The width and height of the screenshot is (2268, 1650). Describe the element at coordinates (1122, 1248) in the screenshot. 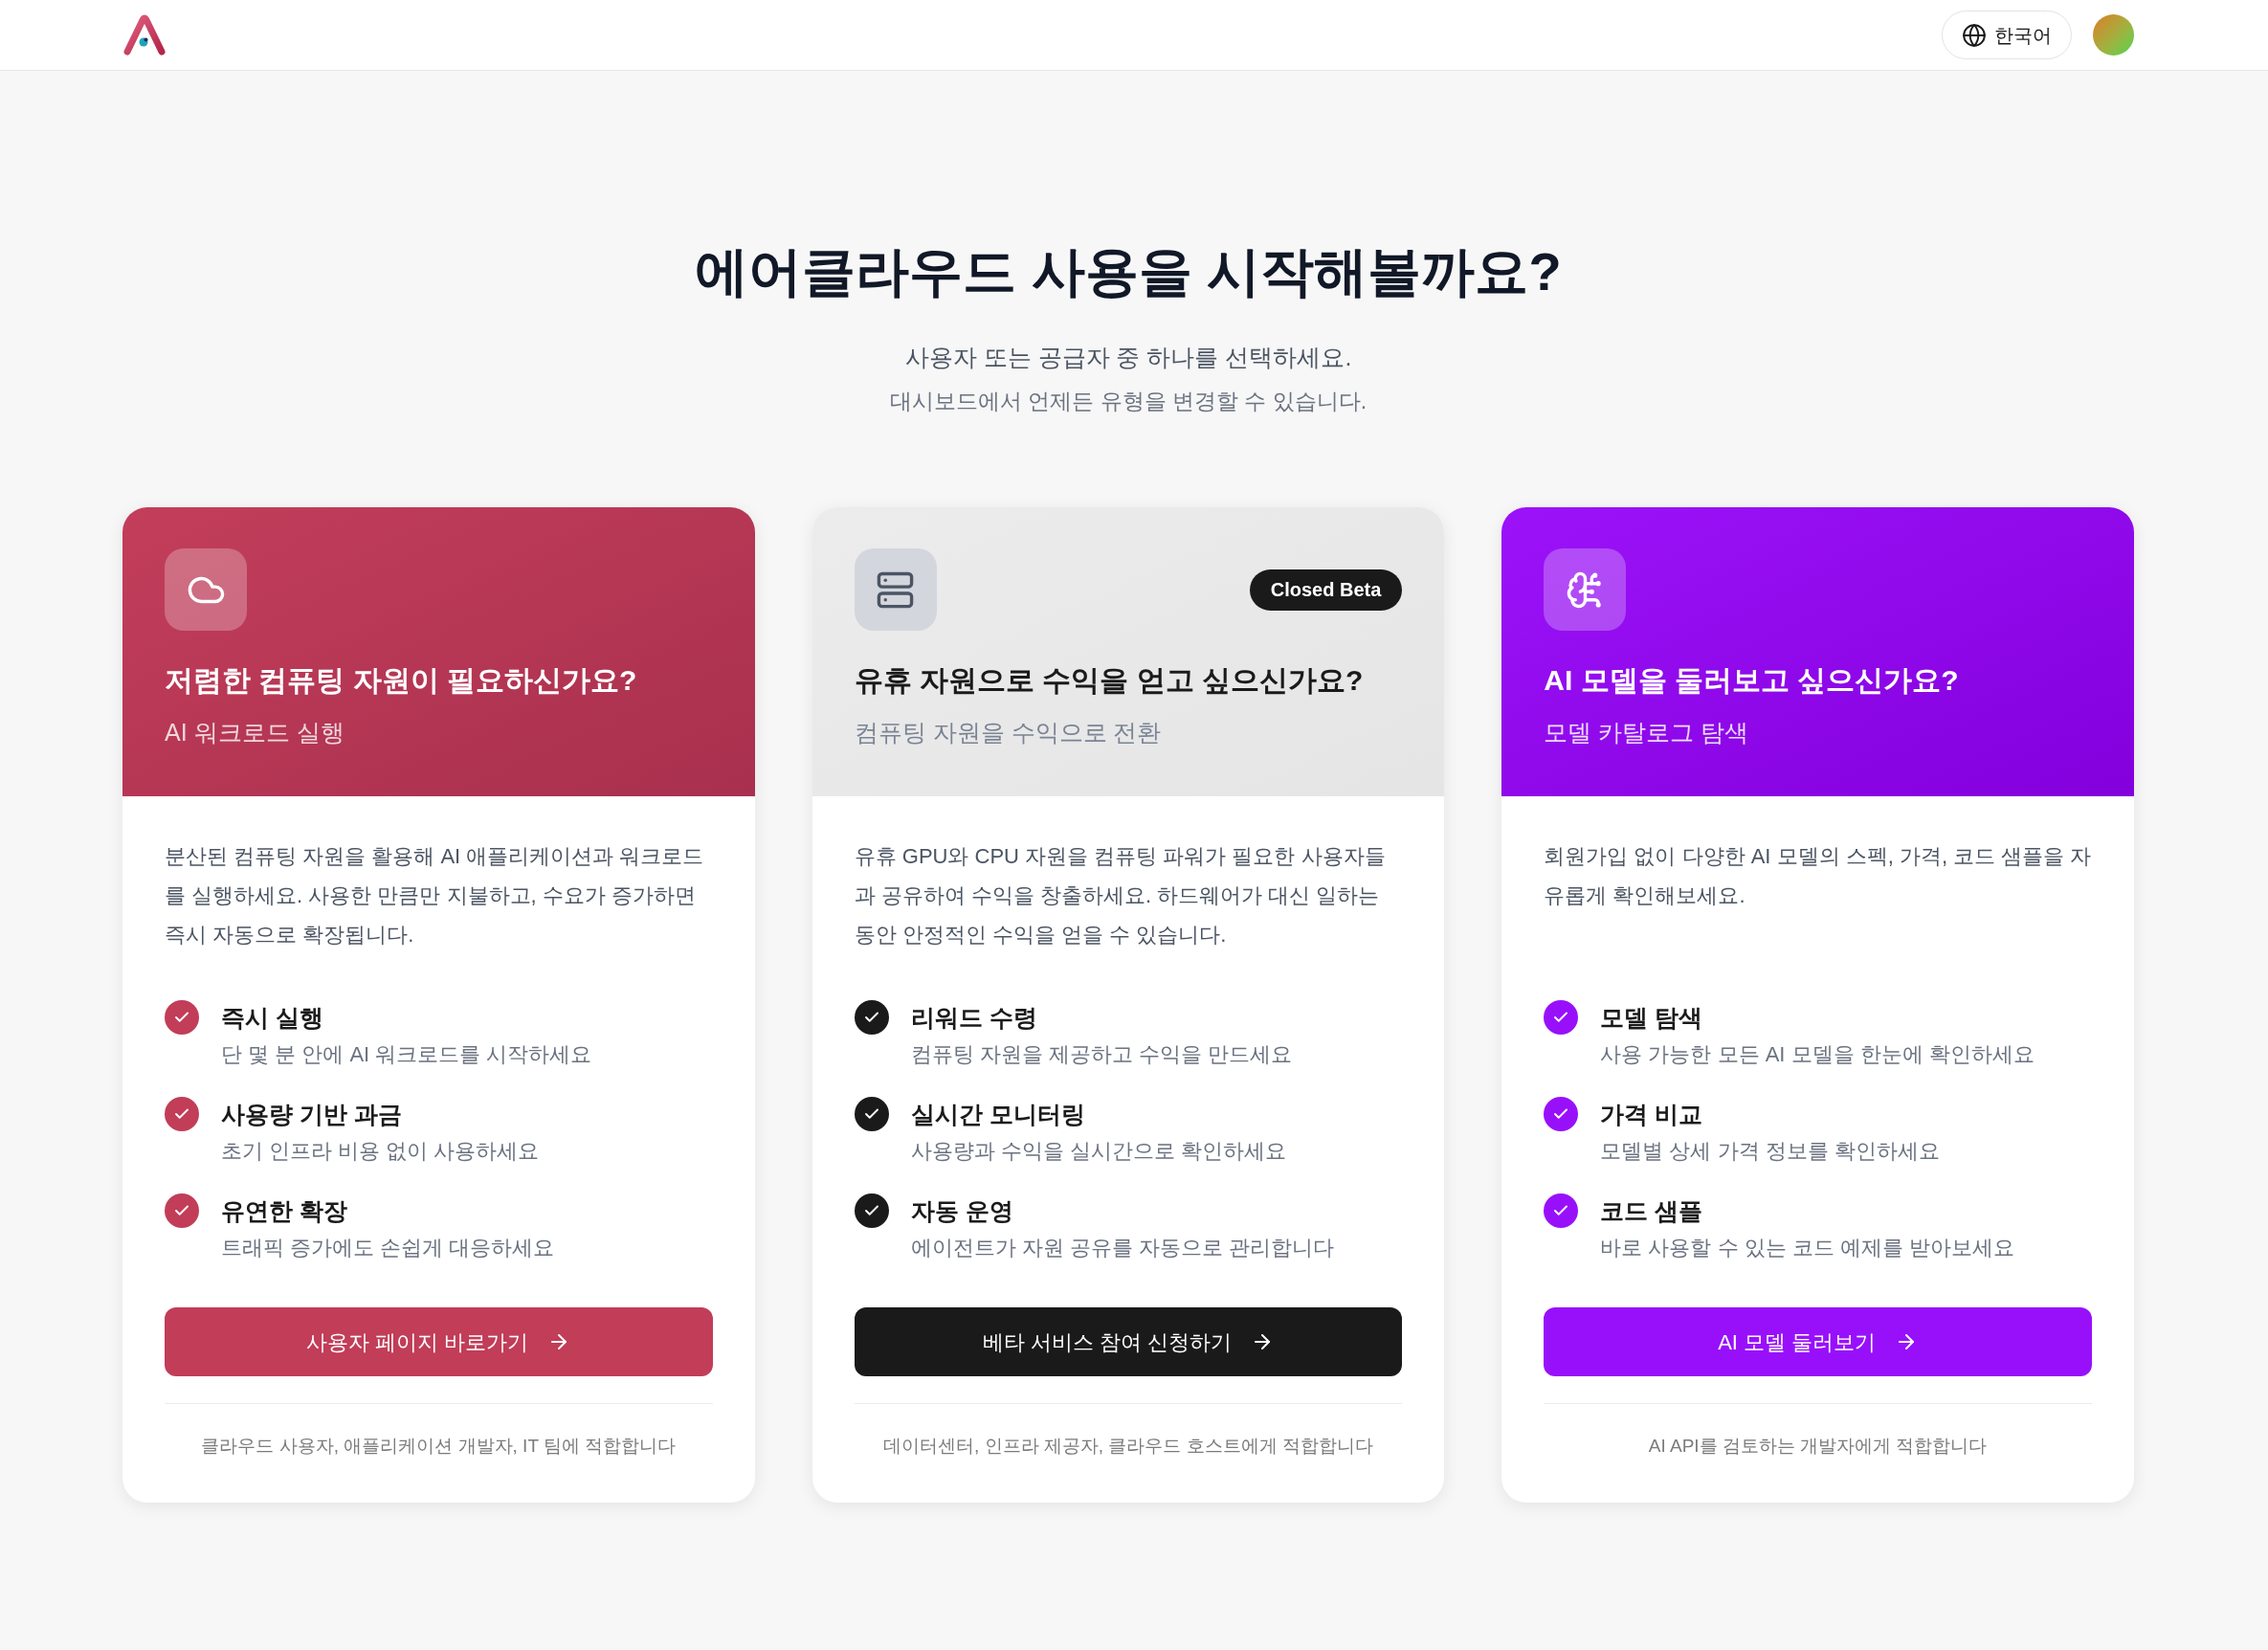

I see `feature-text: 에이전트가 자원 공유를 자동으로 관리합니다` at that location.